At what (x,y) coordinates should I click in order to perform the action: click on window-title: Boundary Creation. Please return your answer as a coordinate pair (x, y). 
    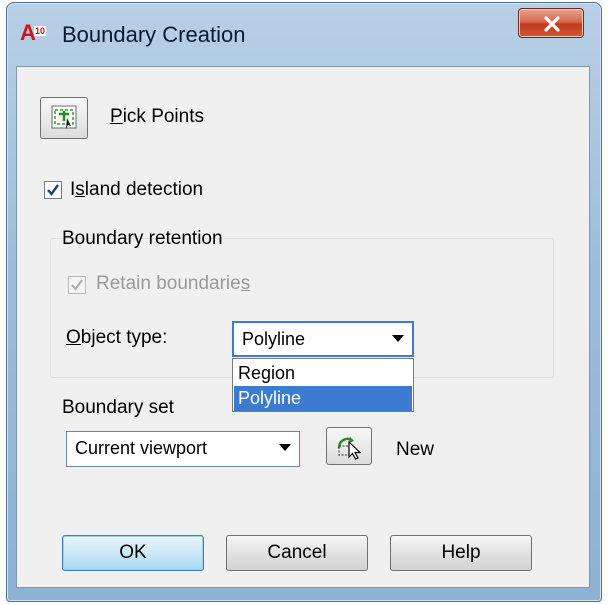
    Looking at the image, I should click on (154, 34).